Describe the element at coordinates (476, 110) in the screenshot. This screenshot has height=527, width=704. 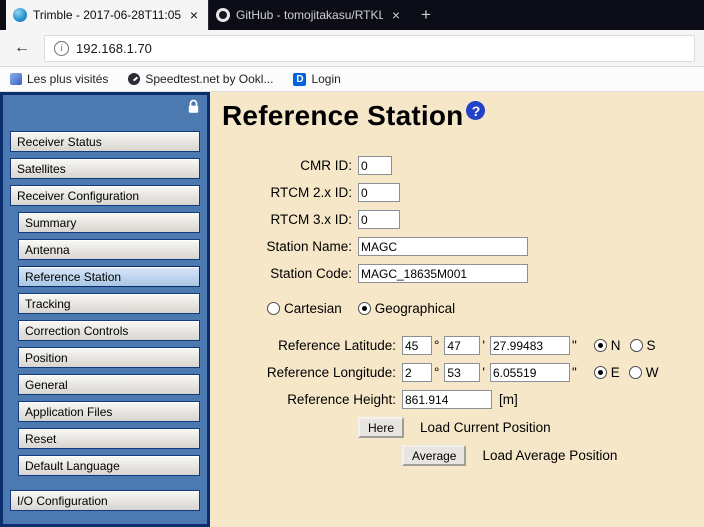
I see `help-icon: ?` at that location.